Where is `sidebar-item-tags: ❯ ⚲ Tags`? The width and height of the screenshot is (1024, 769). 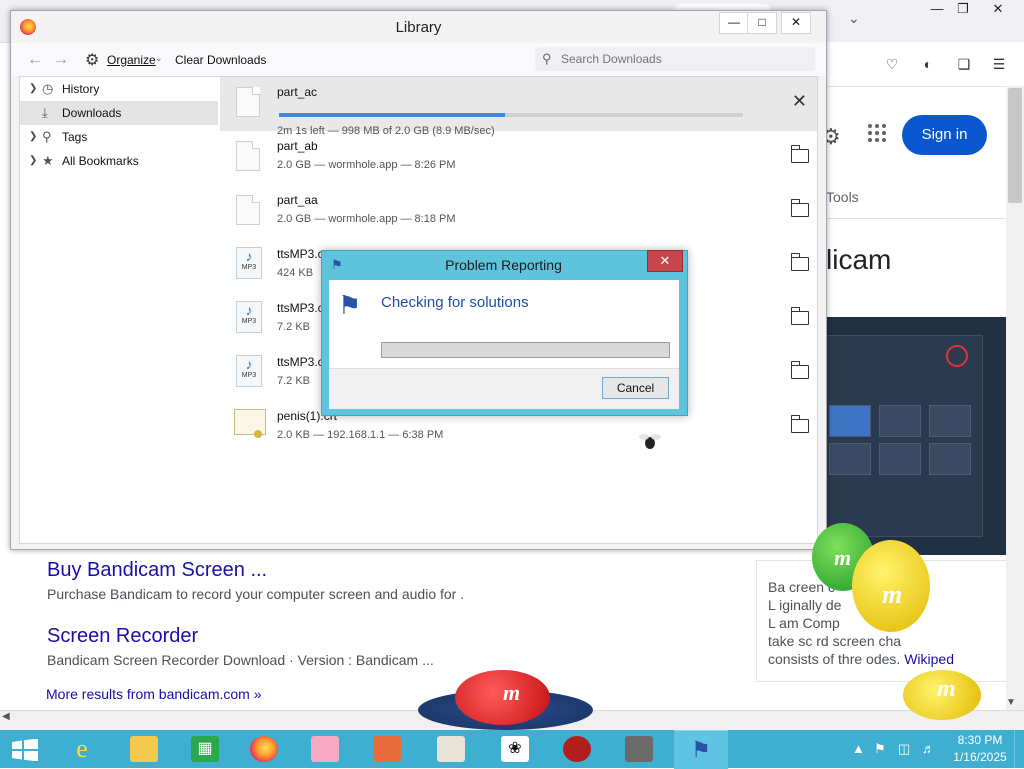
sidebar-item-tags: ❯ ⚲ Tags is located at coordinates (119, 137).